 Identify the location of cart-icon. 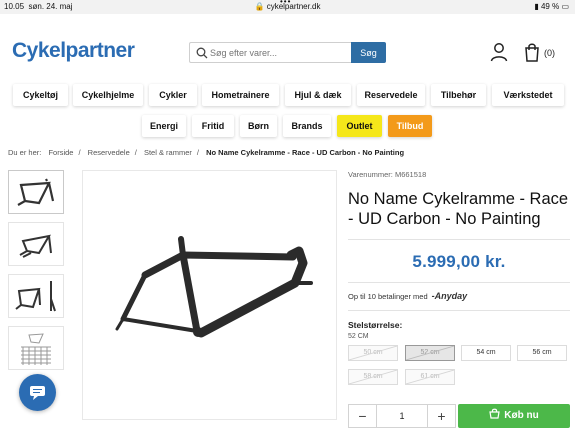
(532, 52).